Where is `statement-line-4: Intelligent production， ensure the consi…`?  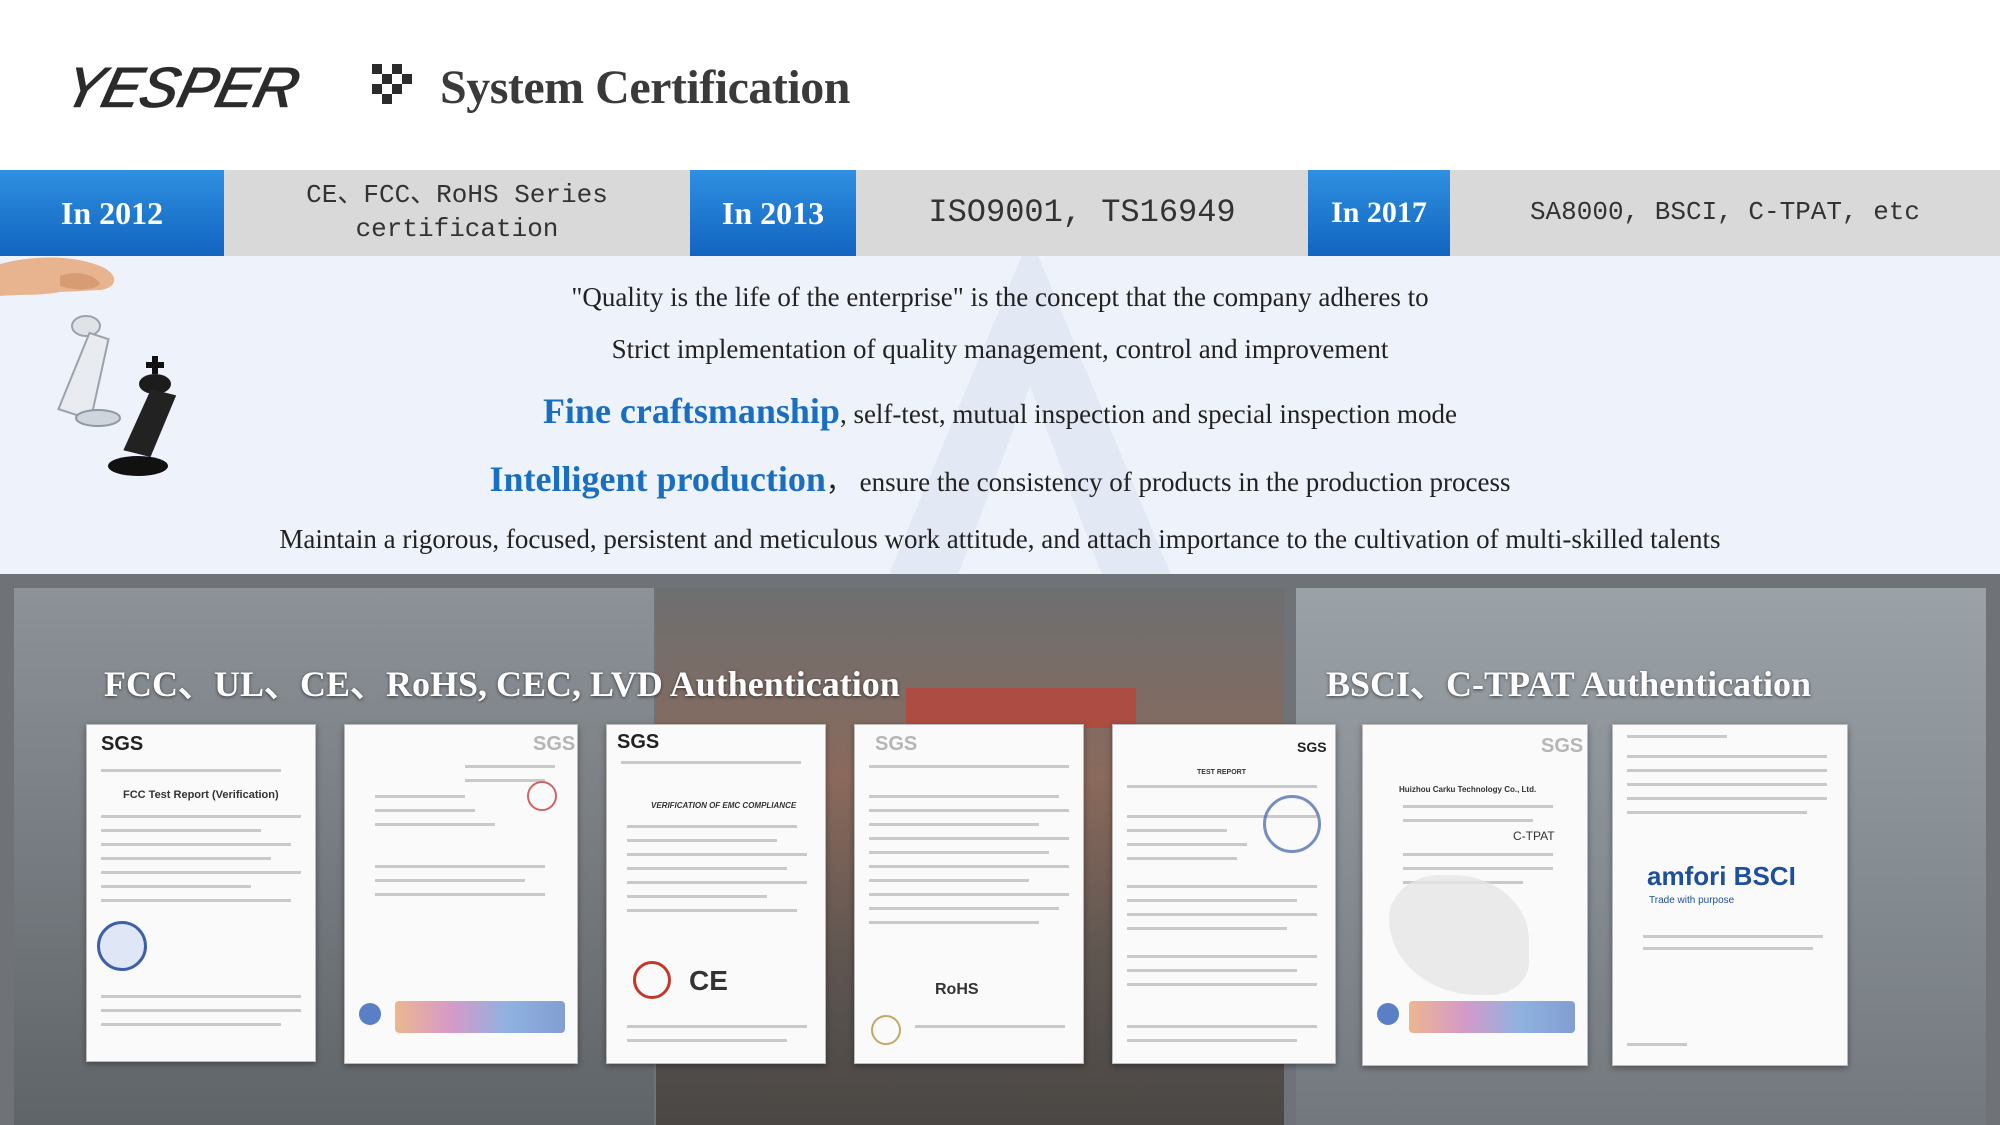
statement-line-4: Intelligent production， ensure the consi… is located at coordinates (1000, 479).